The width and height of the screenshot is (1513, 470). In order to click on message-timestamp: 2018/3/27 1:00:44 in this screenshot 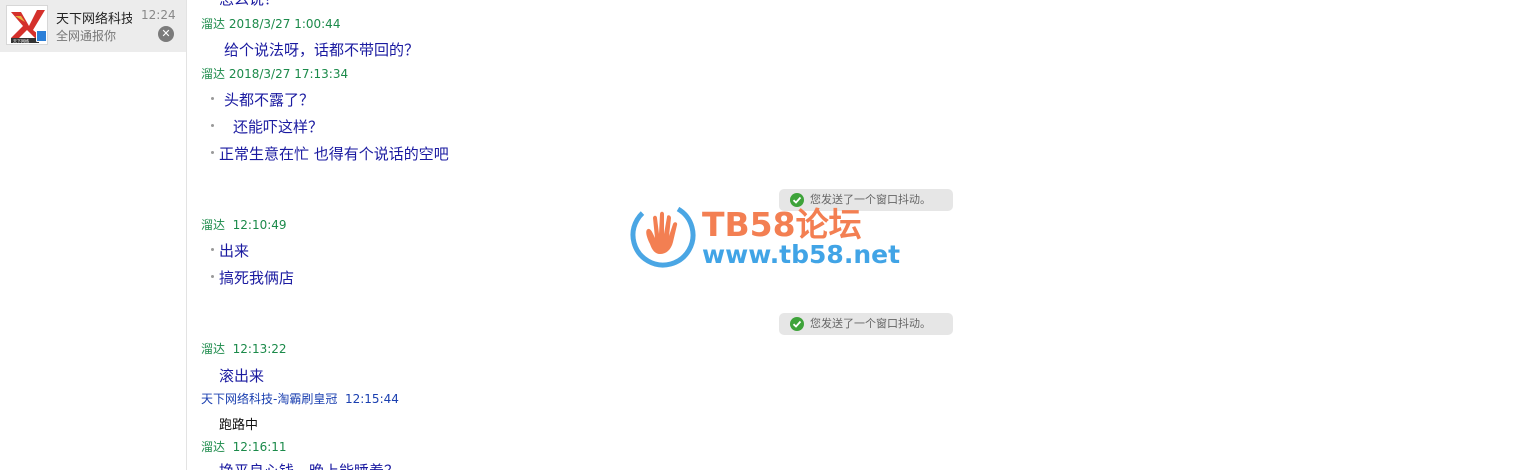, I will do `click(284, 24)`.